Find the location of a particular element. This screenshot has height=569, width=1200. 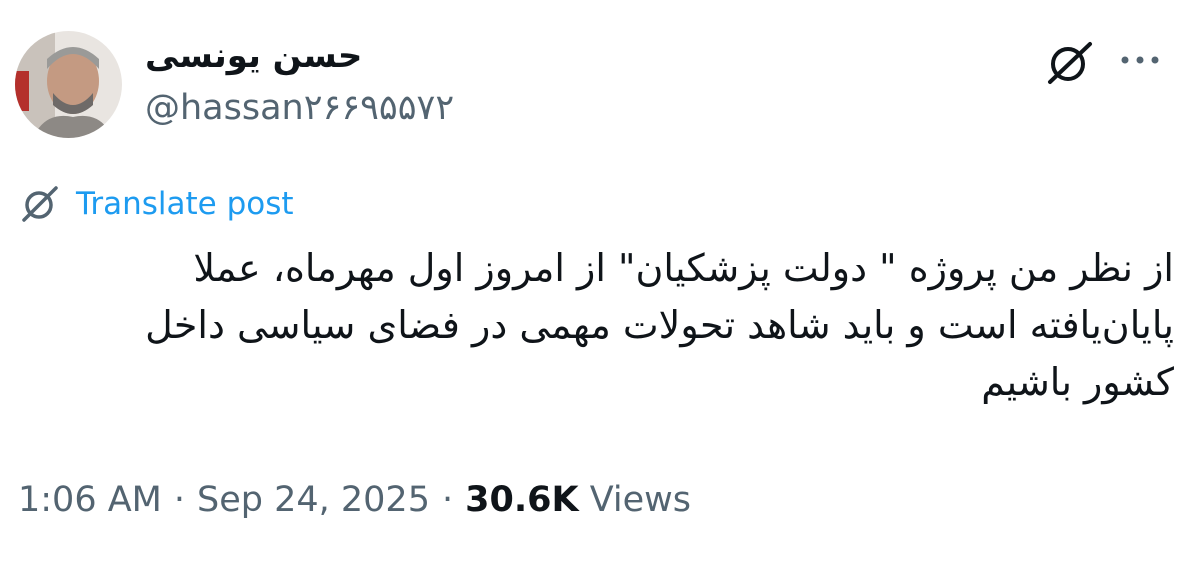

author-display-name: حسن یونسی is located at coordinates (253, 56).